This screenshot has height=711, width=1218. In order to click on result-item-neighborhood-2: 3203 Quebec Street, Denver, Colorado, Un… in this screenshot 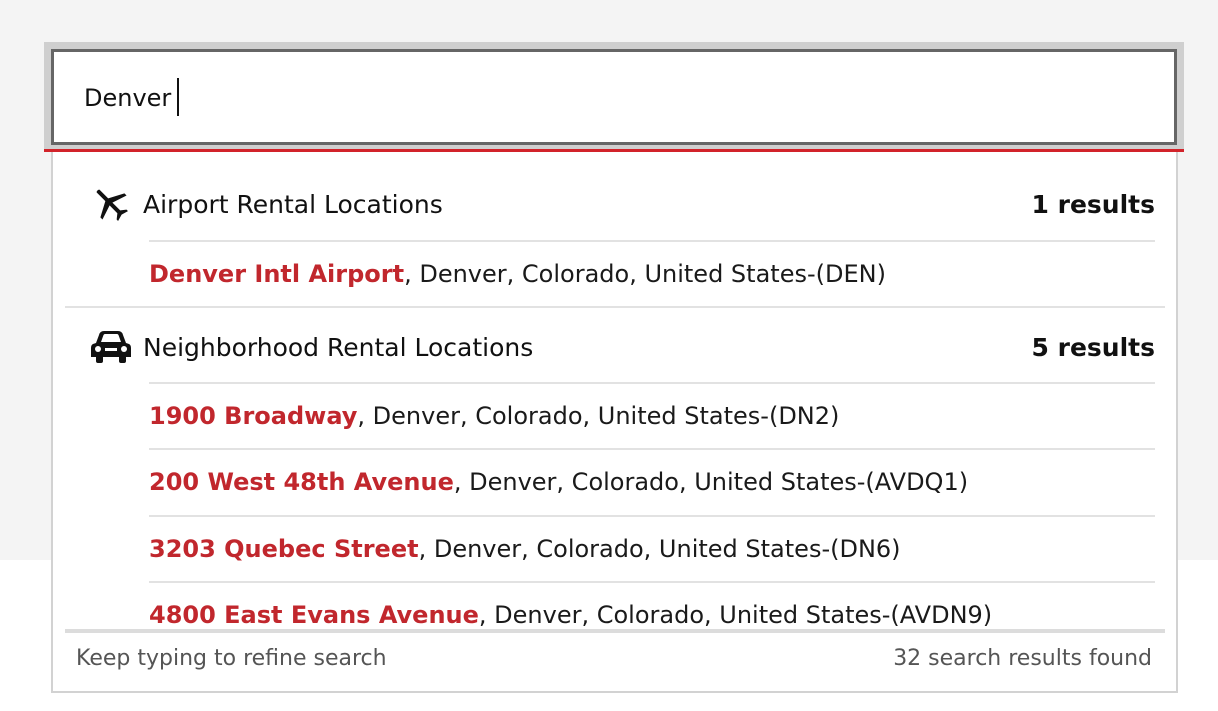, I will do `click(652, 548)`.